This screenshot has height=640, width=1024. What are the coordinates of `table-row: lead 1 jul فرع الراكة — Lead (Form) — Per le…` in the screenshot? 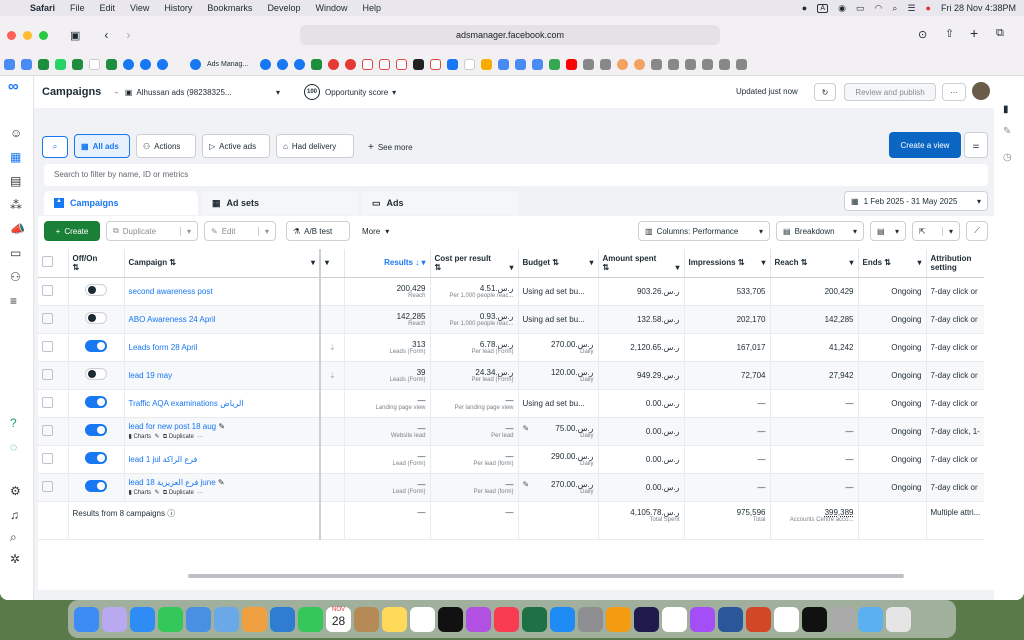 It's located at (511, 459).